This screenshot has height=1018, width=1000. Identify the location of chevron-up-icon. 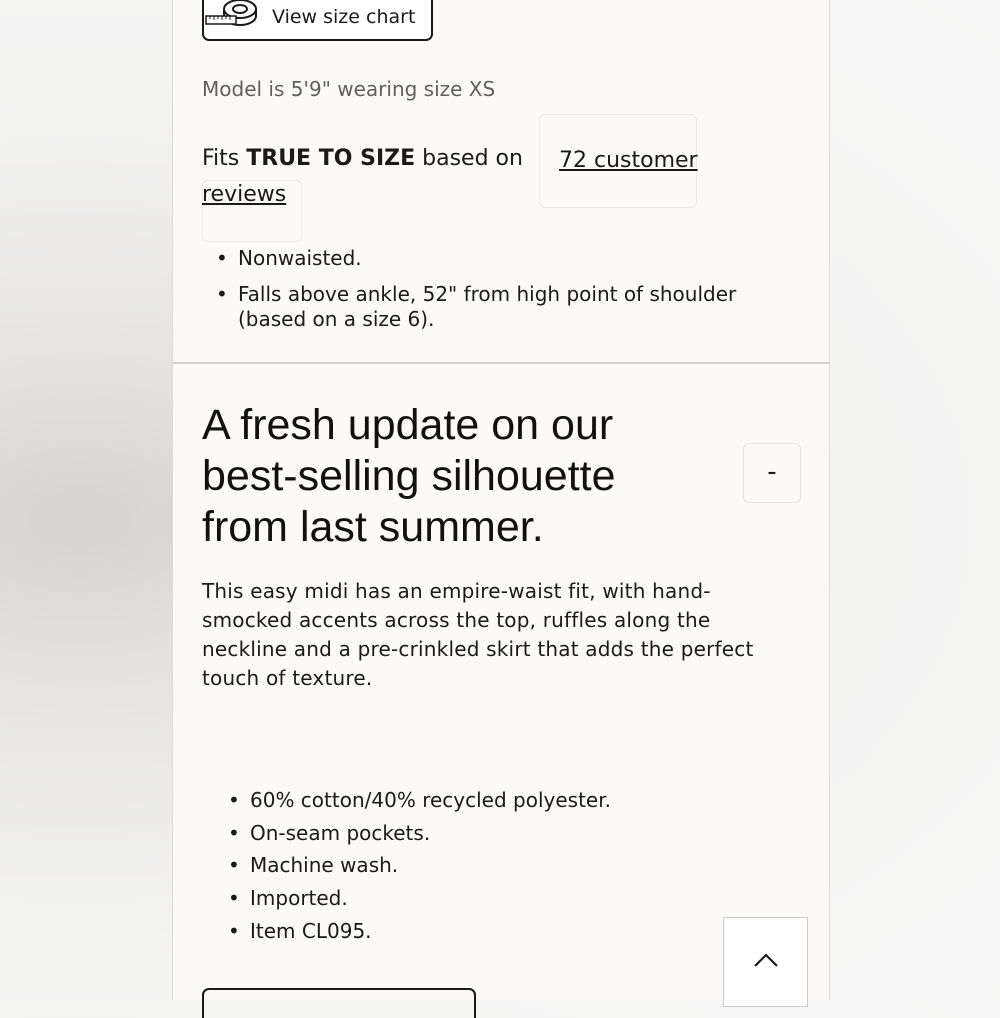
(766, 960).